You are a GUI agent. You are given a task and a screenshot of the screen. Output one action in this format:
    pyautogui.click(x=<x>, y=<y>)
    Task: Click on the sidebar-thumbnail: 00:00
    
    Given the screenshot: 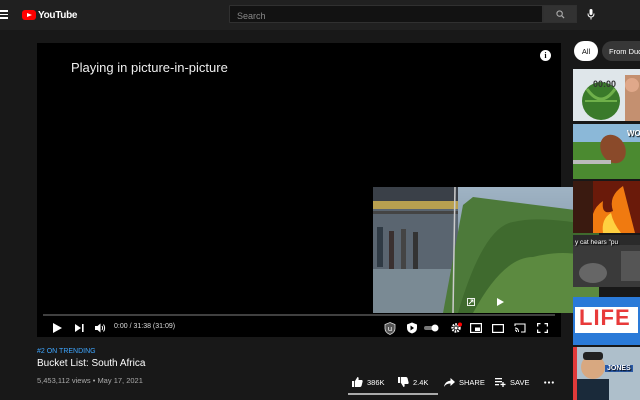 What is the action you would take?
    pyautogui.click(x=606, y=95)
    